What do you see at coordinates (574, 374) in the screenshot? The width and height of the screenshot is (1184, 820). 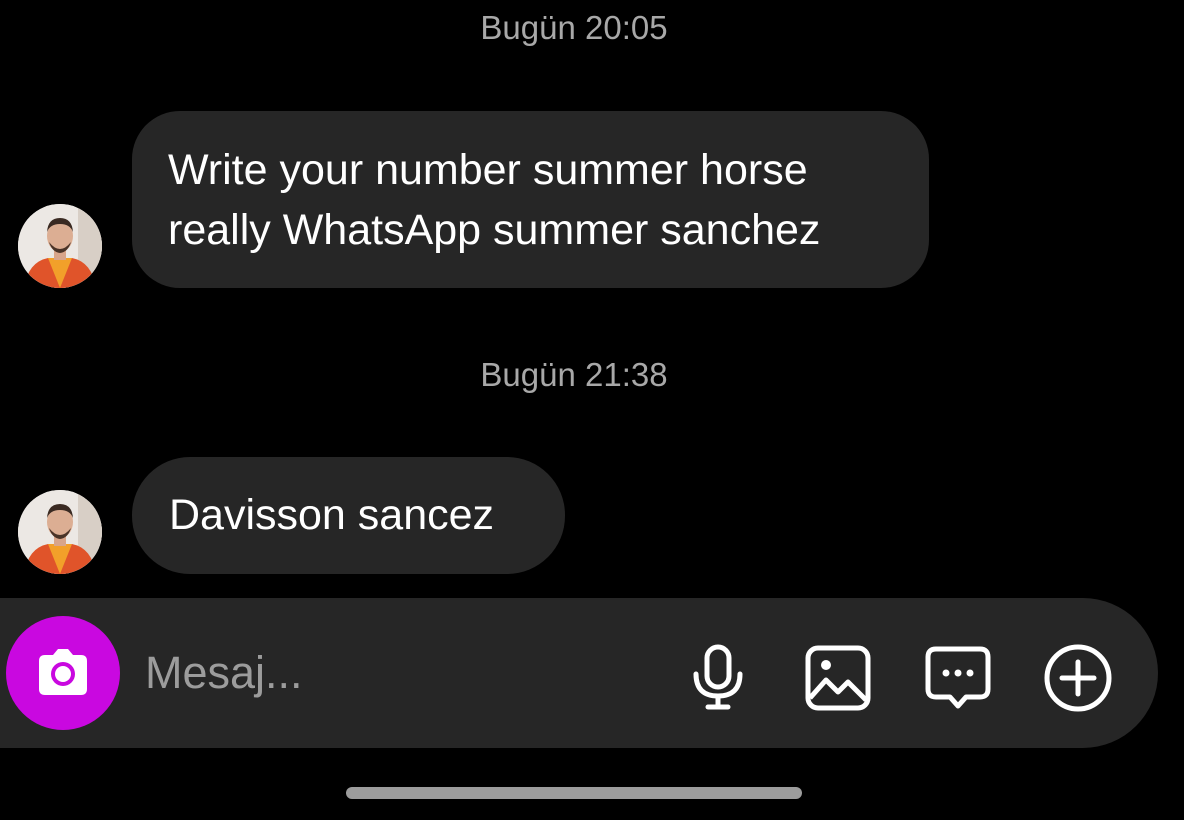 I see `message-timestamp: Bugün 21:38` at bounding box center [574, 374].